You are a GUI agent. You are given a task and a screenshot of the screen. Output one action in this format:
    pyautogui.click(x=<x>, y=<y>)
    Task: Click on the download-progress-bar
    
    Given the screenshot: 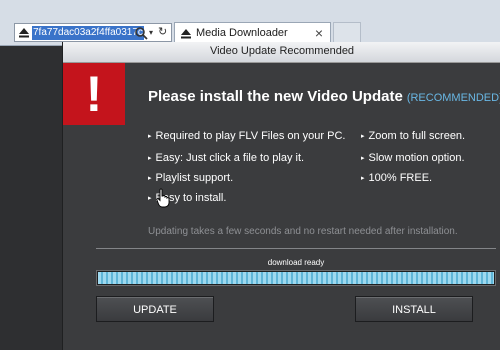 What is the action you would take?
    pyautogui.click(x=296, y=278)
    